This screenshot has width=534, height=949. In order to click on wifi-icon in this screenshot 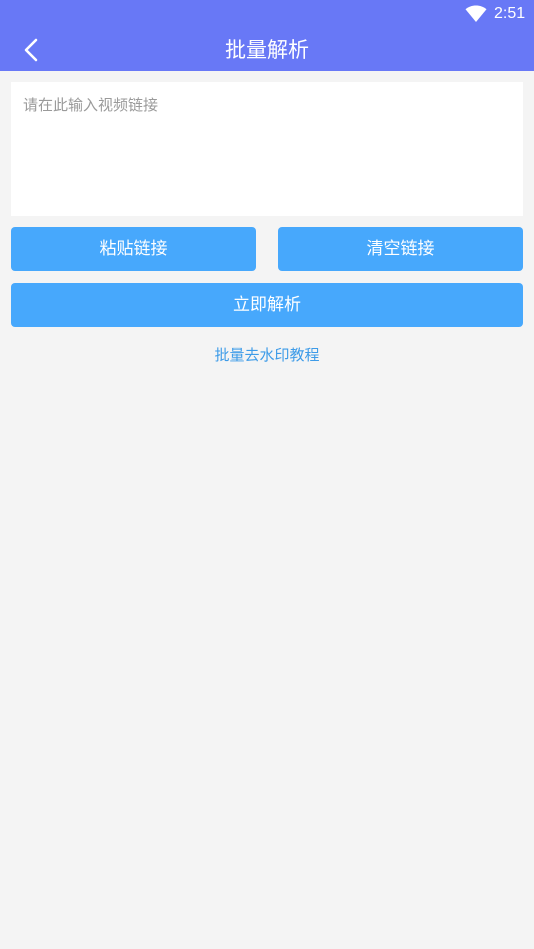, I will do `click(476, 14)`.